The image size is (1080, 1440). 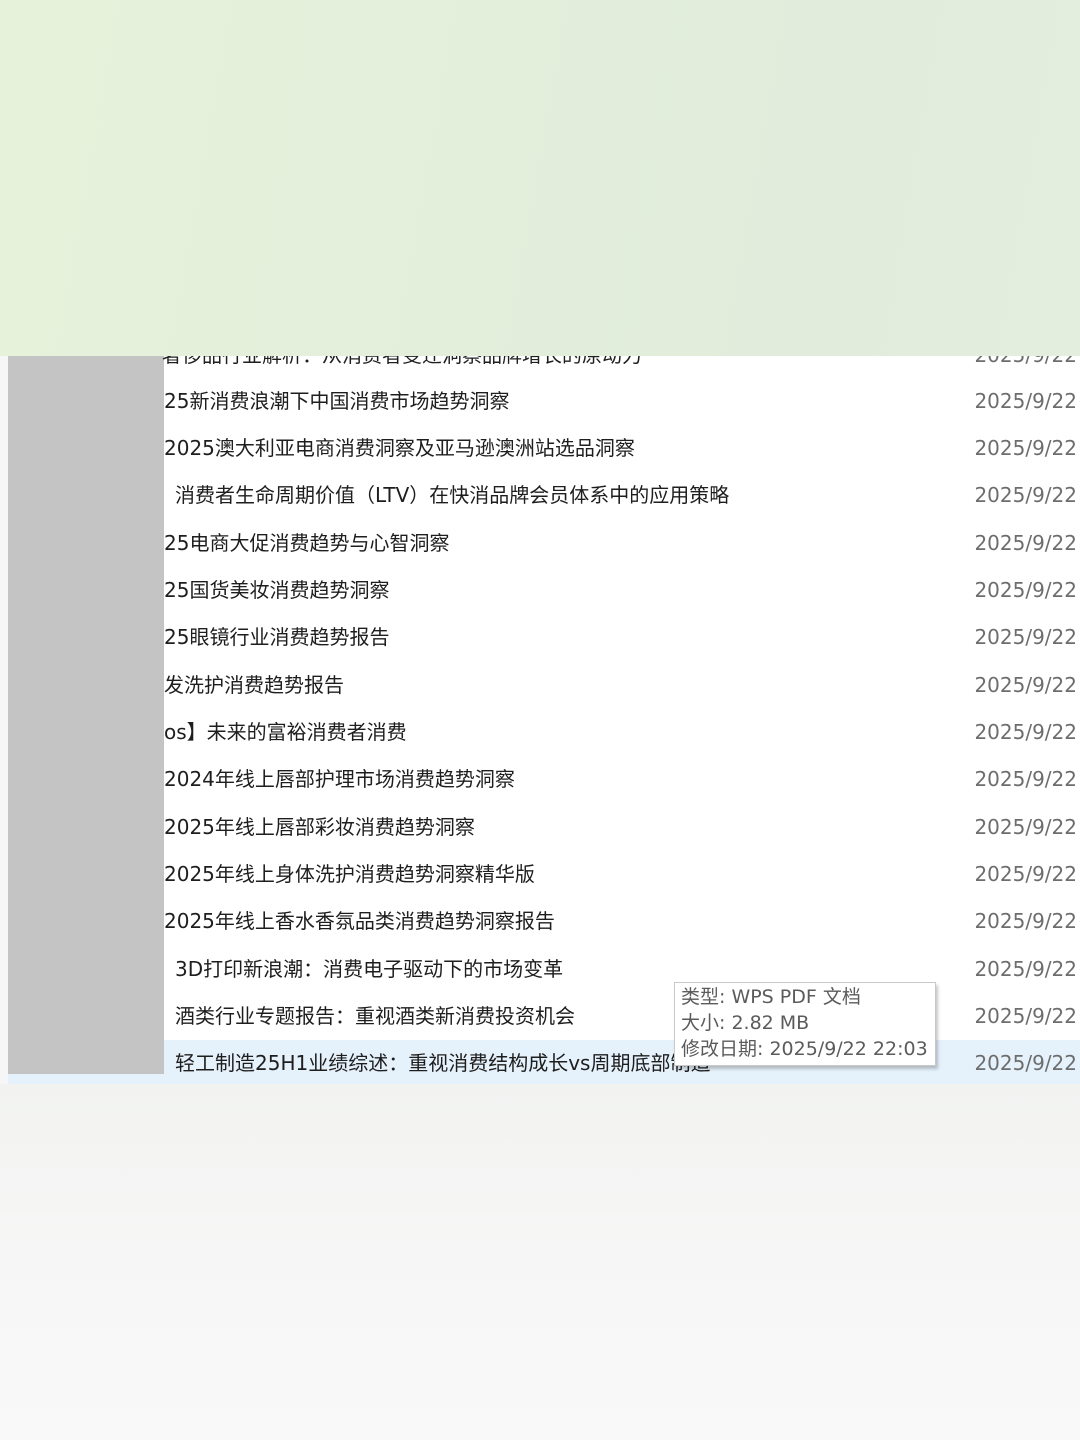 I want to click on file-name: 消费者生命周期价值（LTV）在快消品牌会员体系中的应用策略, so click(x=452, y=495).